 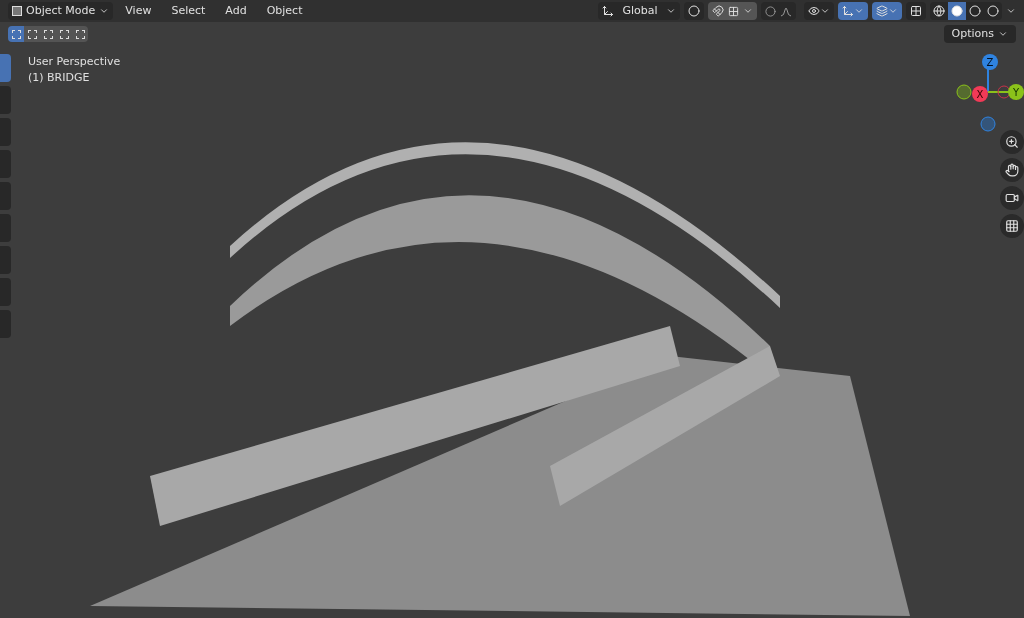 What do you see at coordinates (188, 11) in the screenshot?
I see `menu-item: Select` at bounding box center [188, 11].